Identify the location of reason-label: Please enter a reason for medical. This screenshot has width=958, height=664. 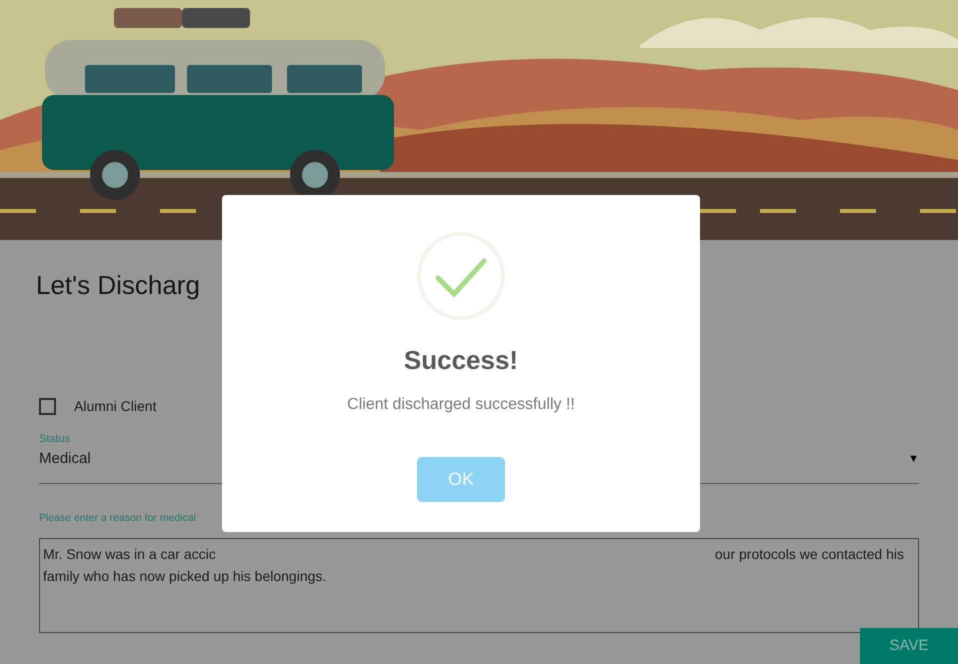
(117, 518).